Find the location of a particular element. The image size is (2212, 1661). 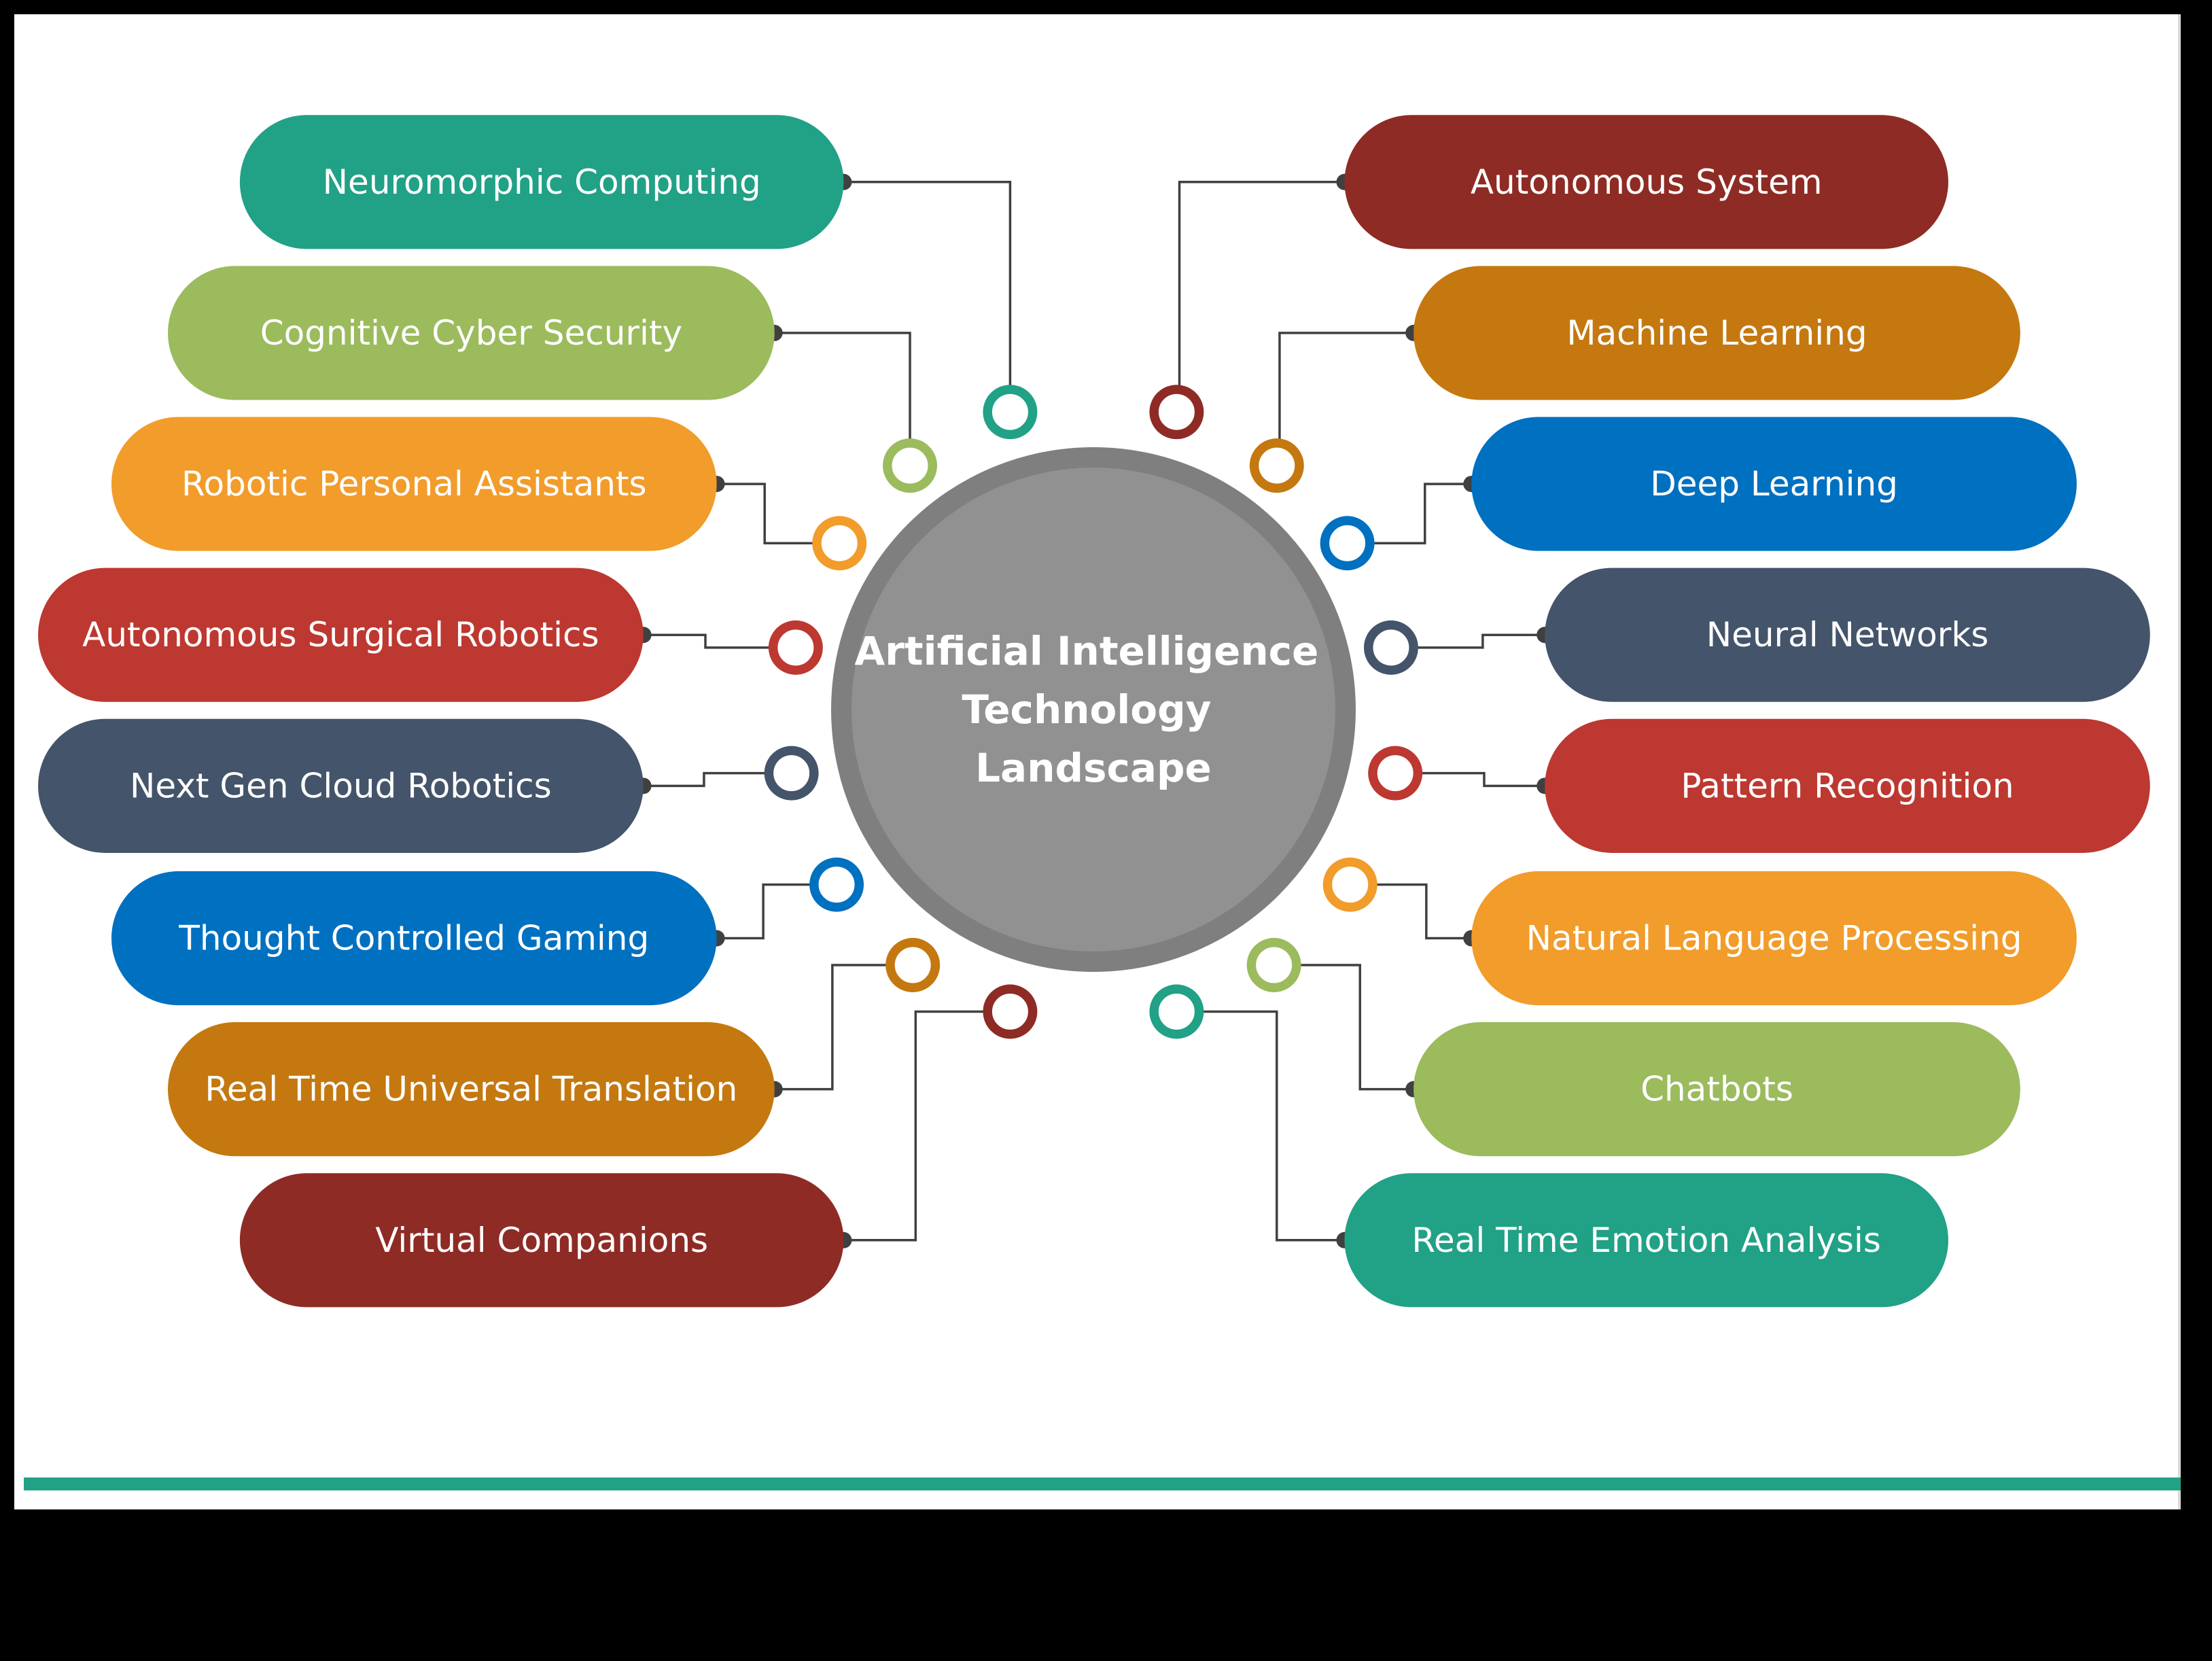

right-pill-8: Real Time Emotion Analysis is located at coordinates (1646, 1241).